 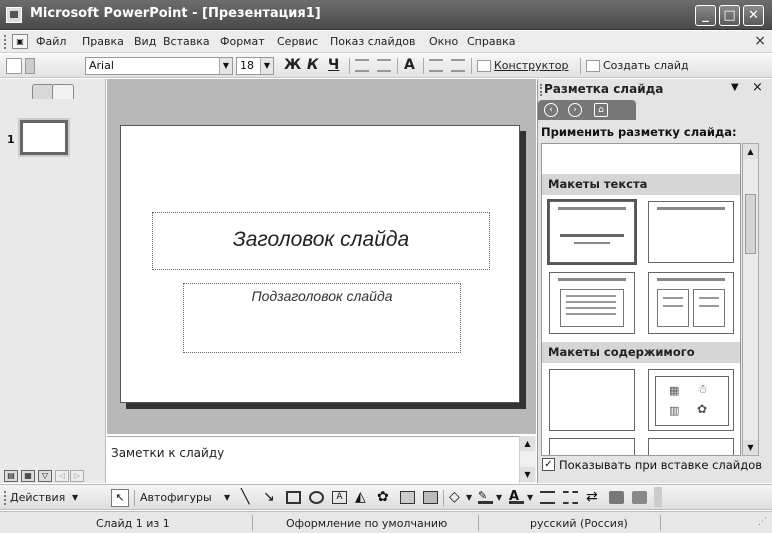 I want to click on menu-help: Справка, so click(x=491, y=41).